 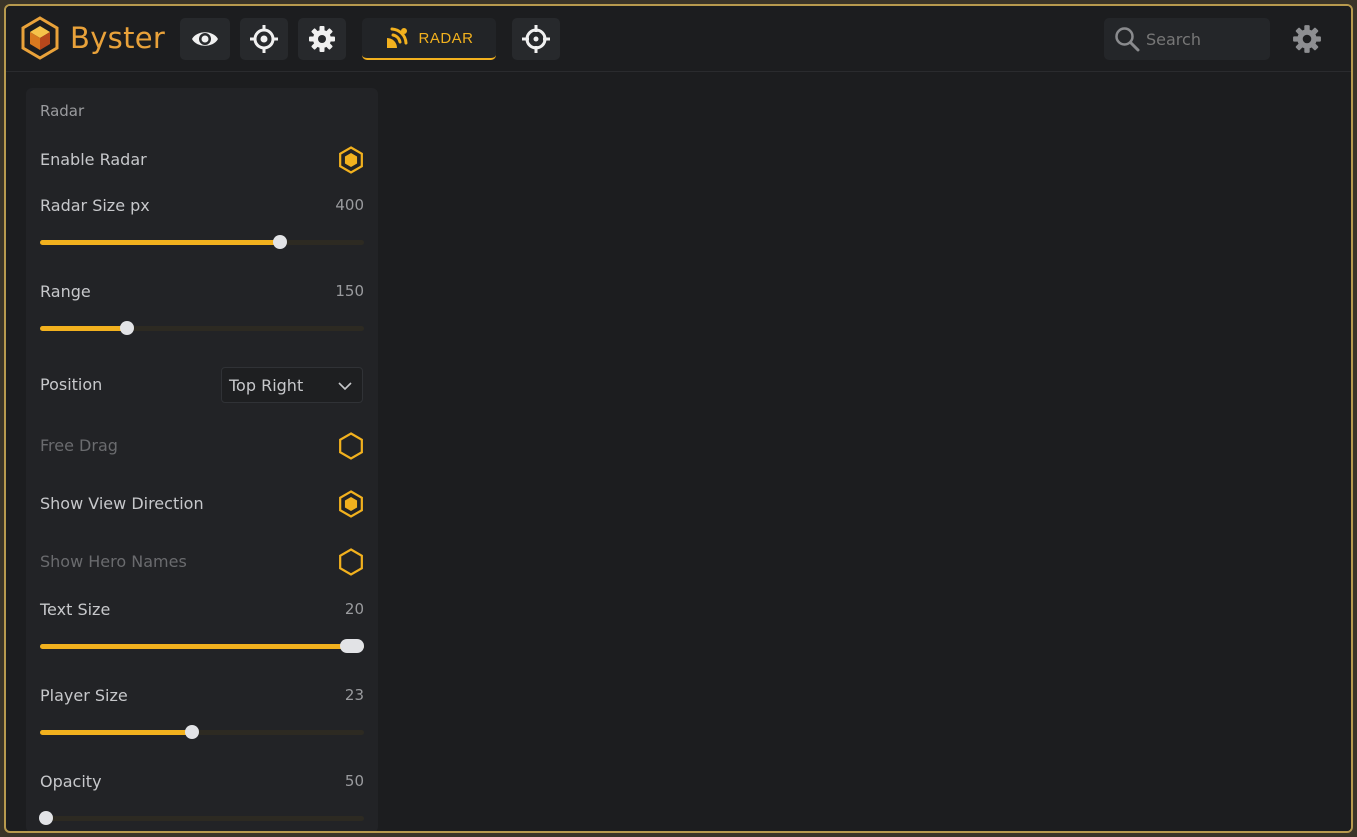 I want to click on row-radar-size: Radar Size px 400, so click(x=202, y=222).